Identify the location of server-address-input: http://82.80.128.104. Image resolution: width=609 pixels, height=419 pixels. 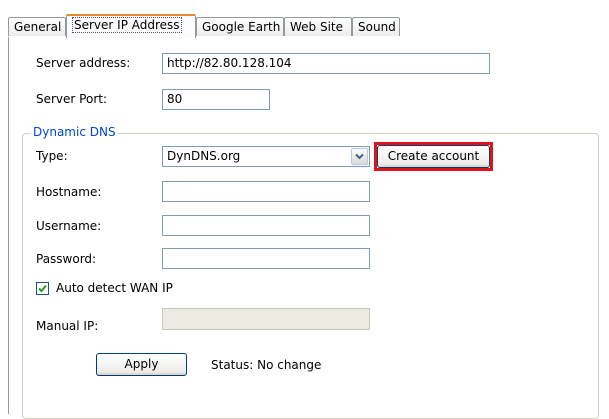
(326, 63).